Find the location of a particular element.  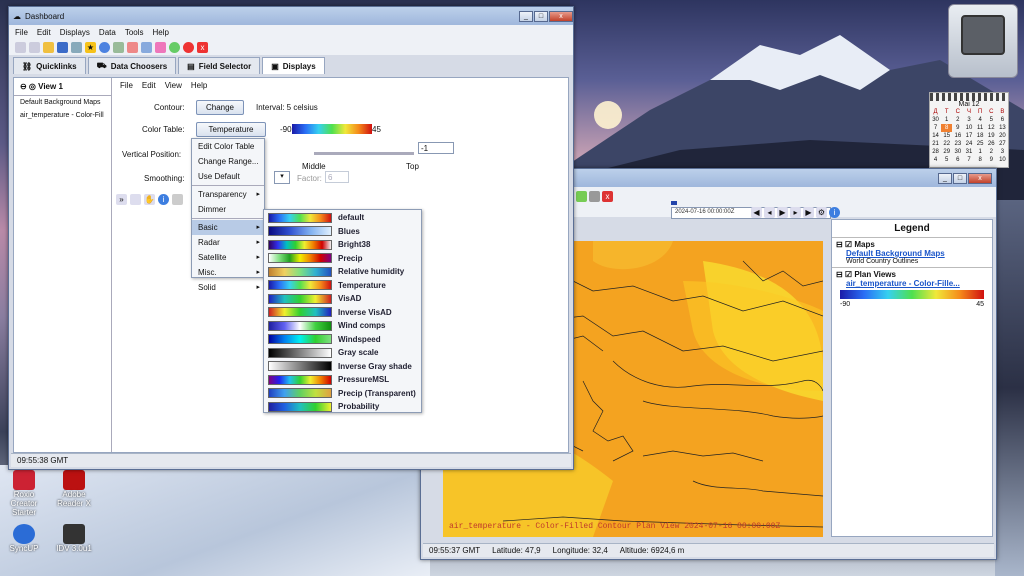

menu-category-misc: Misc. ▸ is located at coordinates (228, 272).